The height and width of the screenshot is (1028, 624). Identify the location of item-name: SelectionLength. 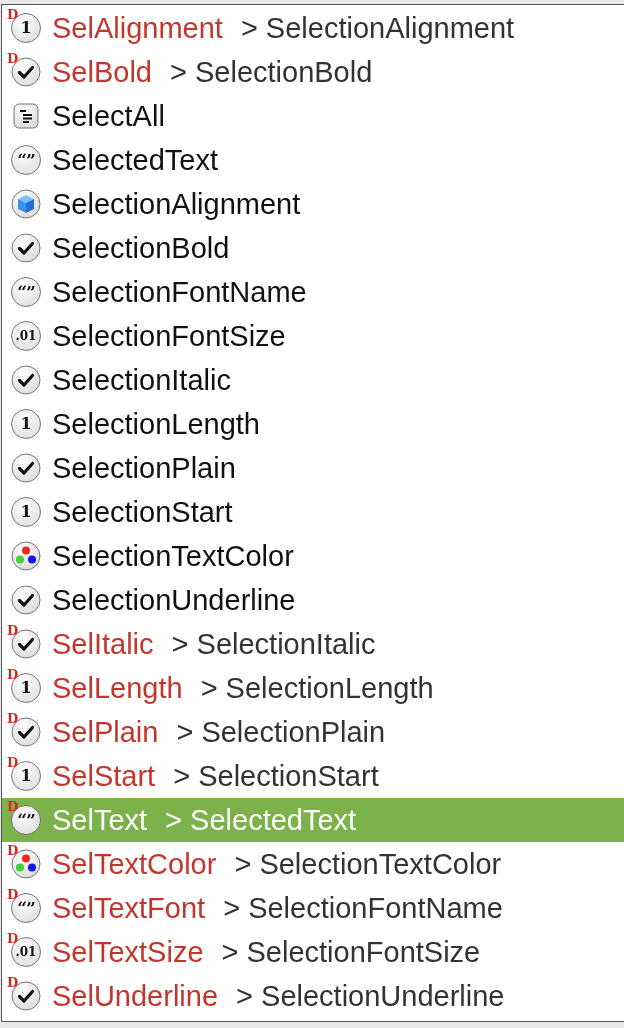
(156, 424).